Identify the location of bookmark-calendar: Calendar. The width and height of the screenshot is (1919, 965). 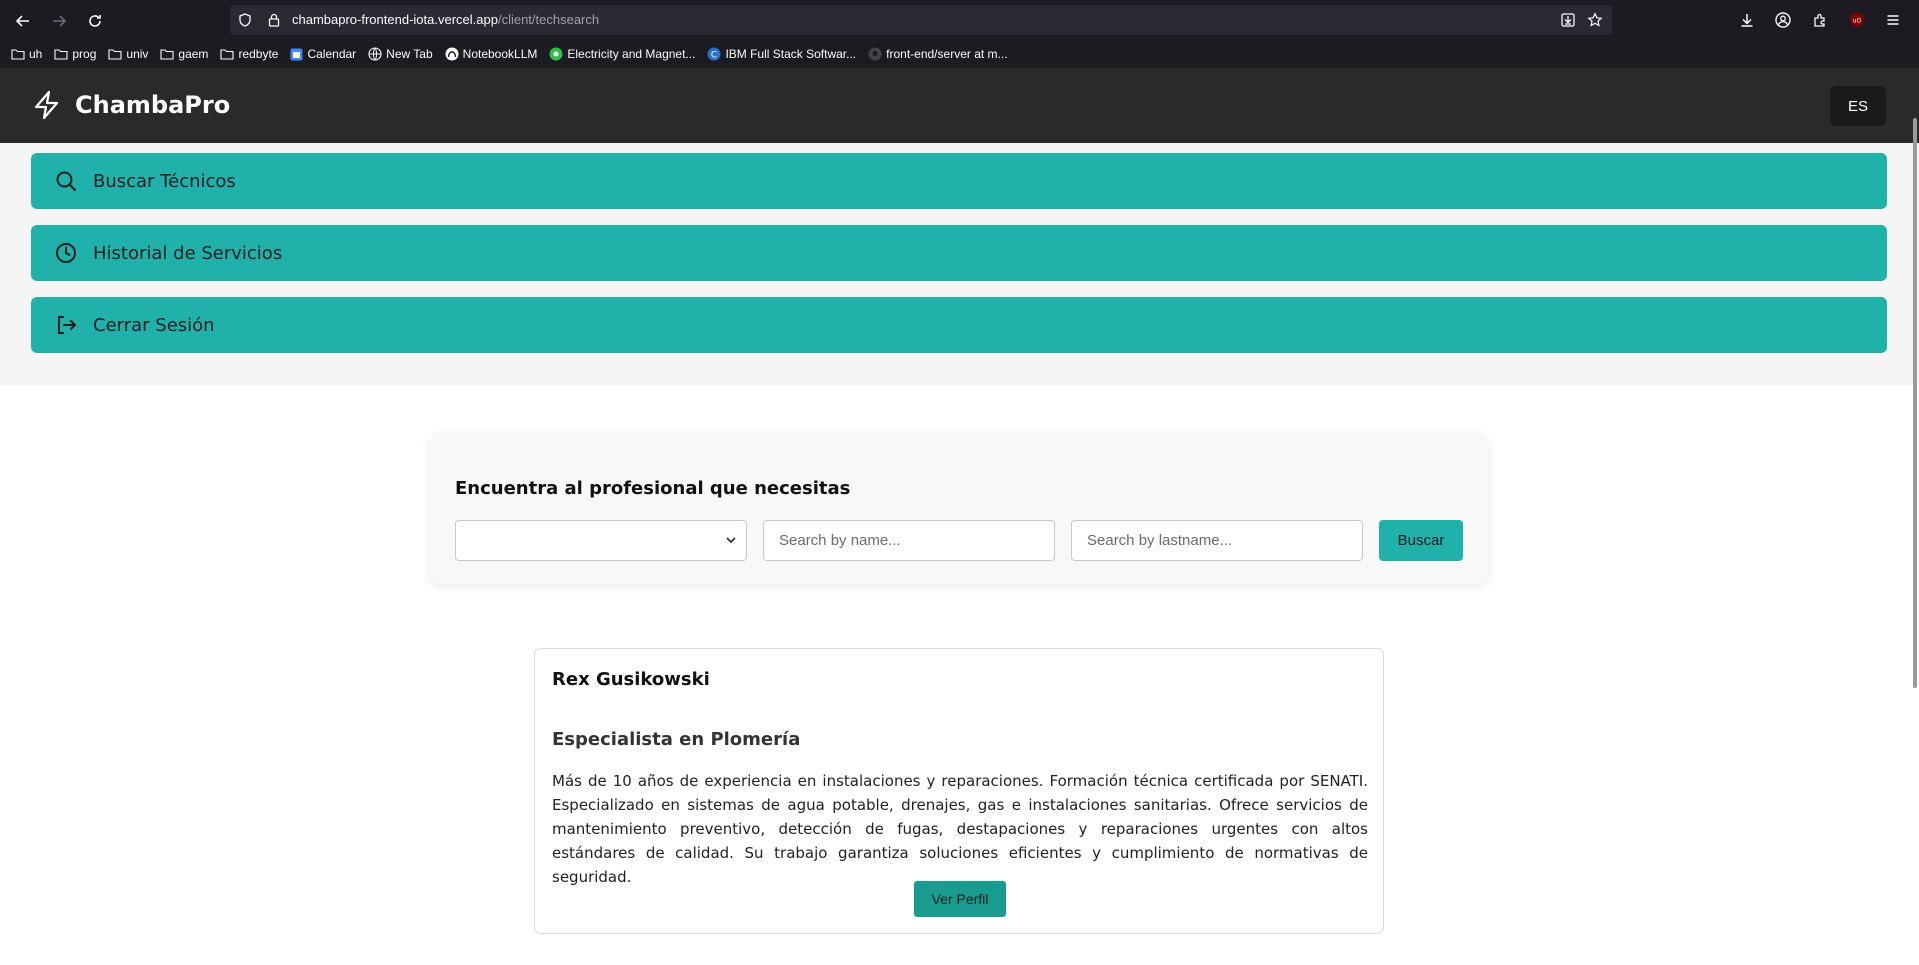
(323, 54).